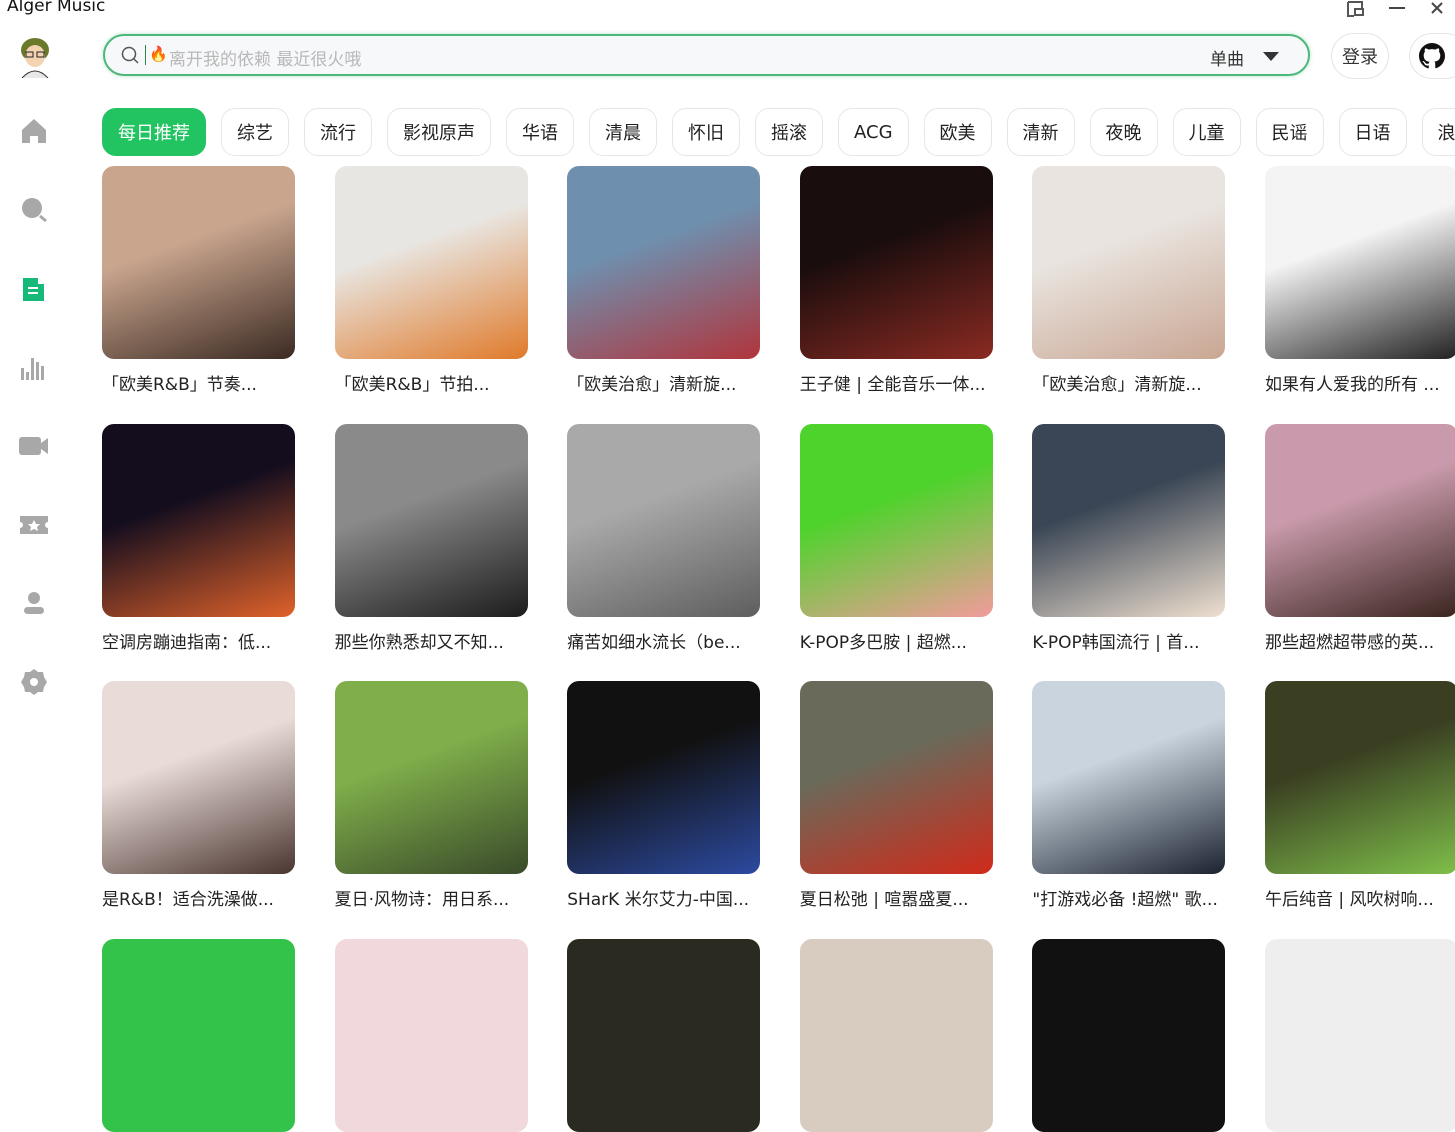 This screenshot has width=1455, height=1132. What do you see at coordinates (1397, 9) in the screenshot?
I see `minimize-button` at bounding box center [1397, 9].